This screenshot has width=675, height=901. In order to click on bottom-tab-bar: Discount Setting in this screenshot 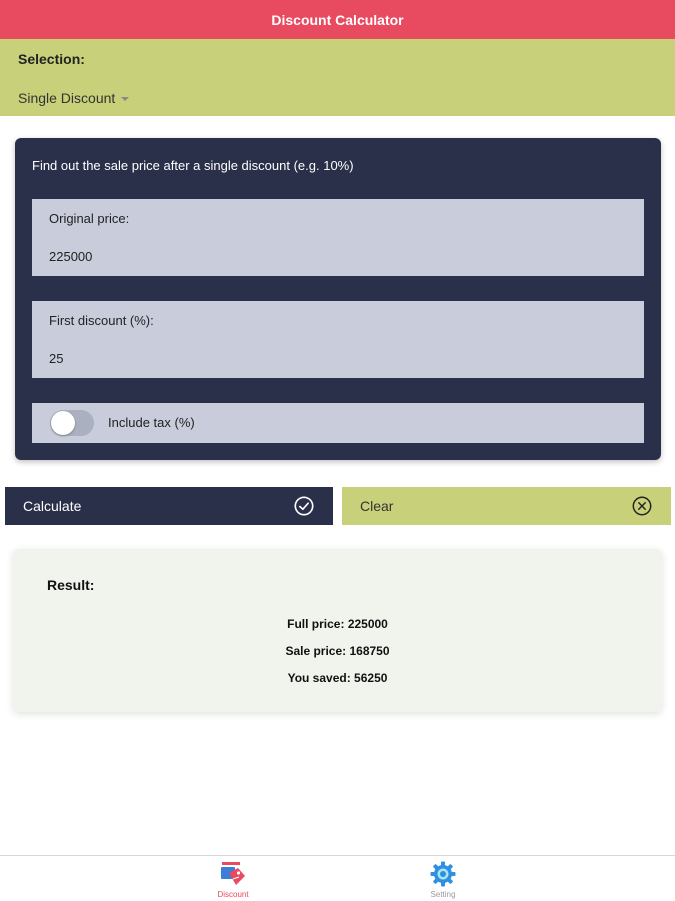, I will do `click(337, 878)`.